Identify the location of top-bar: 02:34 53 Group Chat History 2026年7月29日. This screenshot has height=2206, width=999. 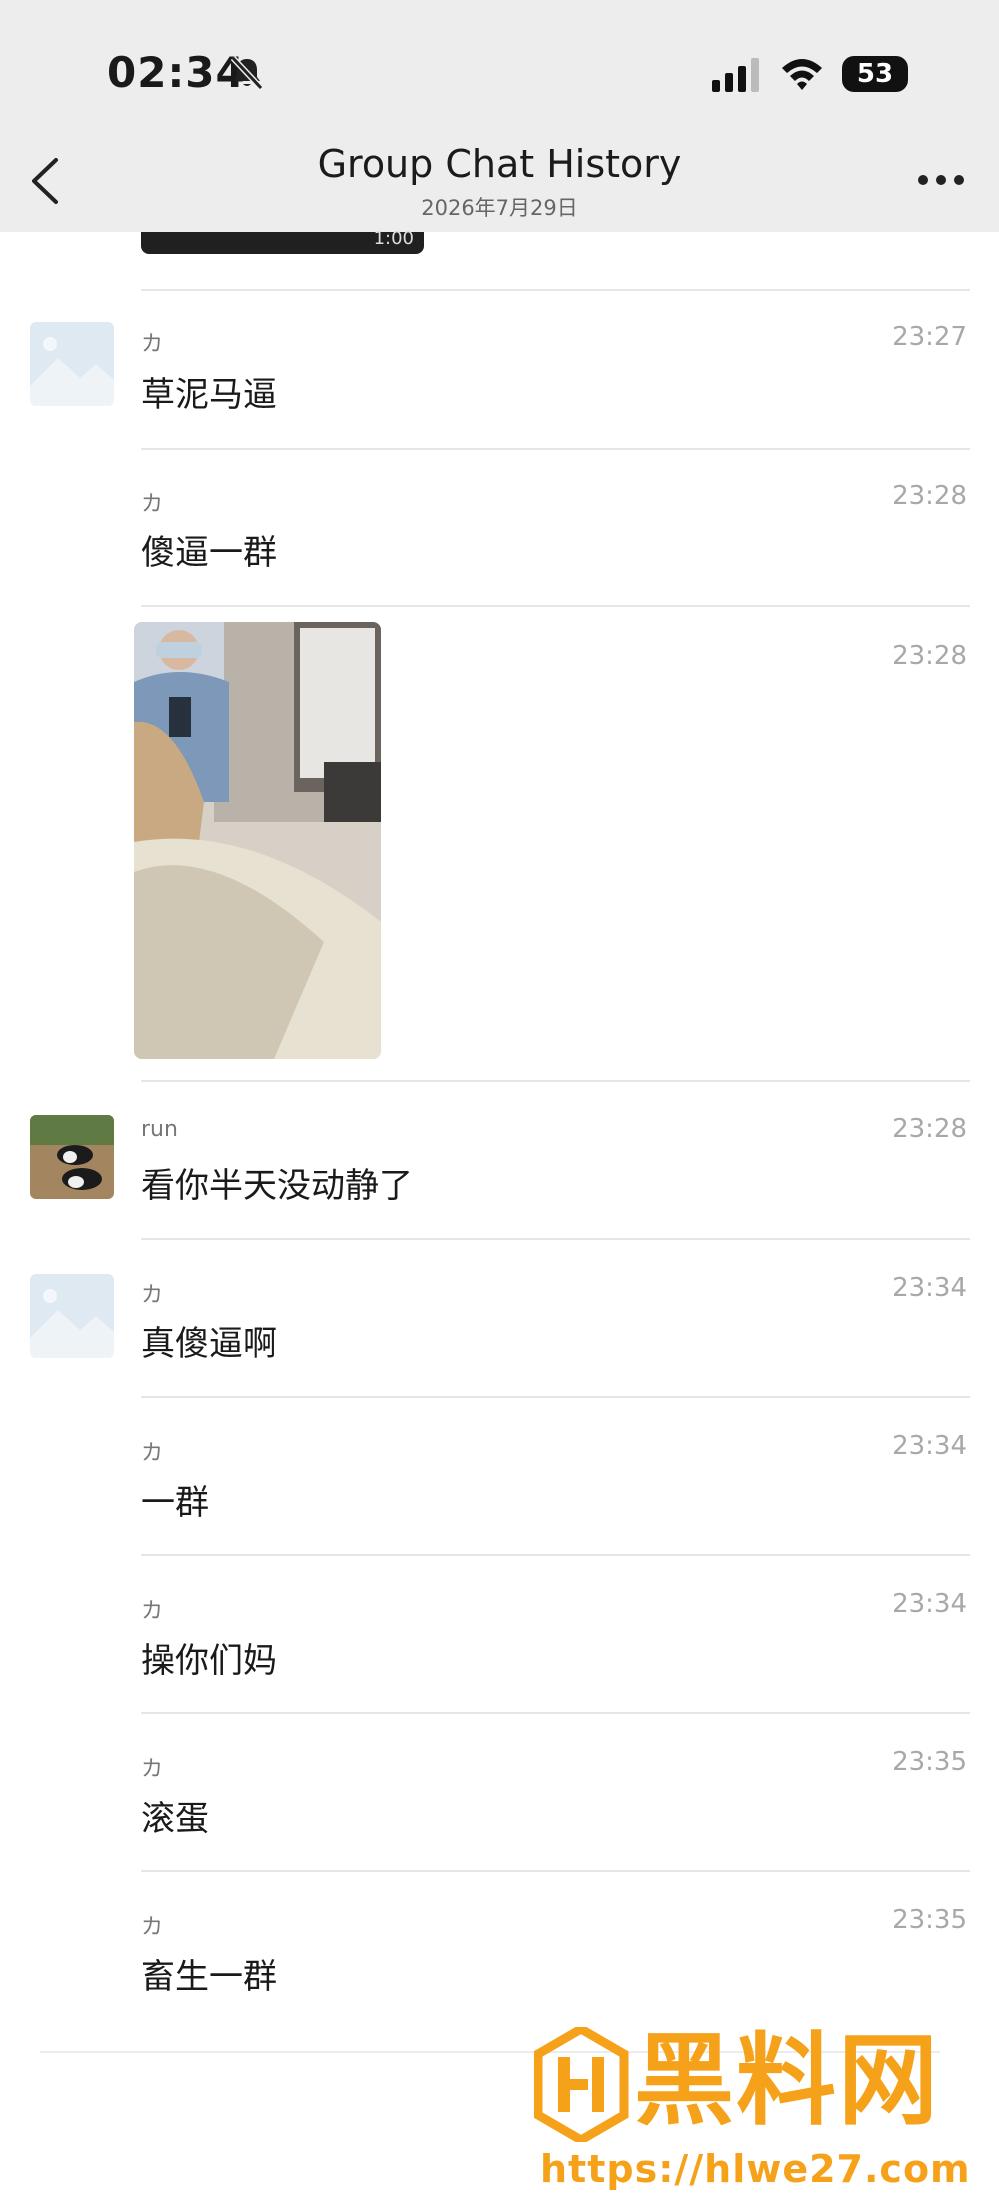
(499, 116).